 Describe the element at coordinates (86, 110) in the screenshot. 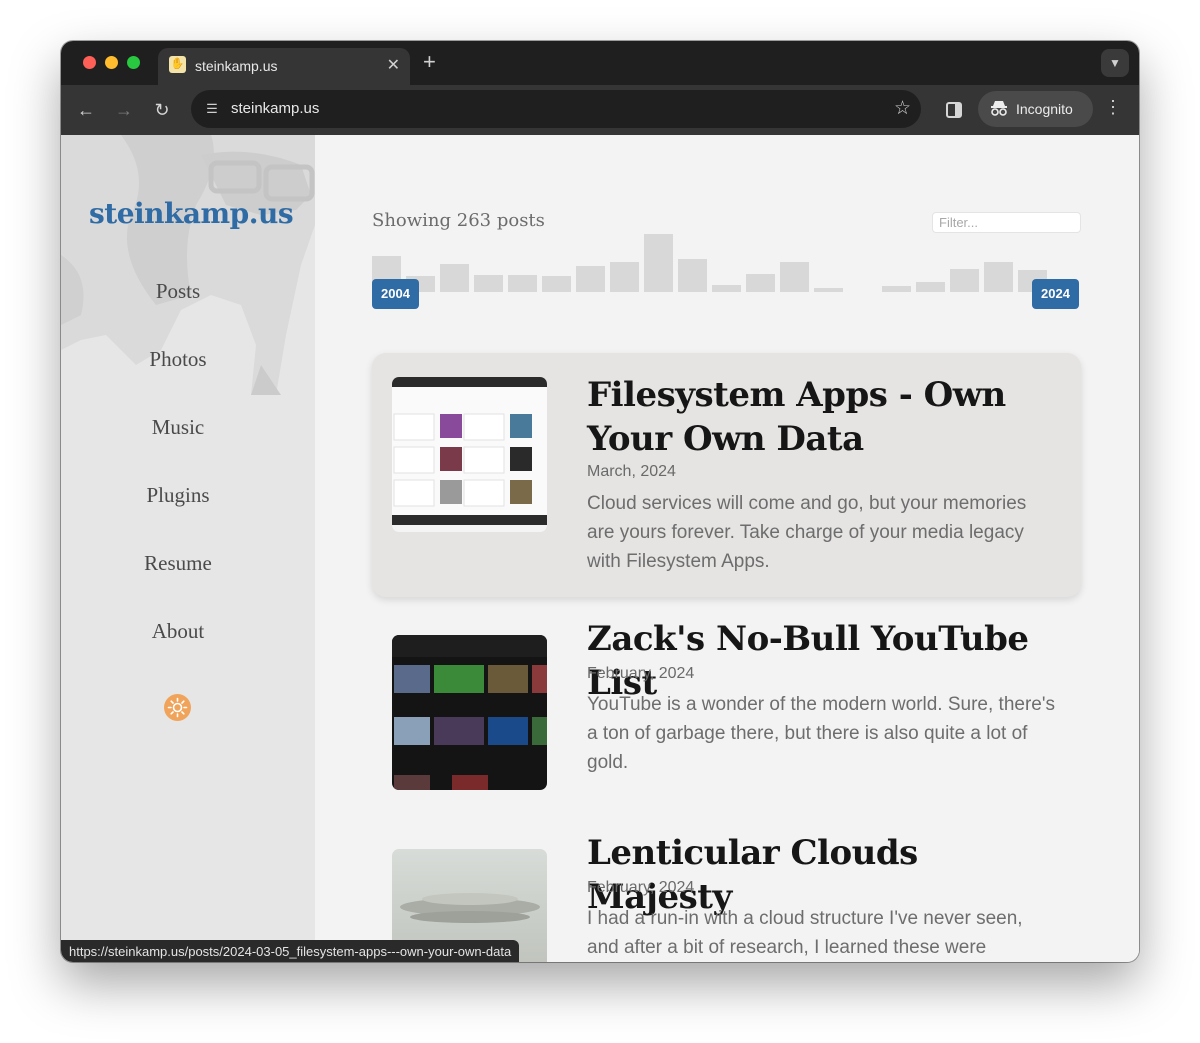

I see `back-arrow-icon: ←` at that location.